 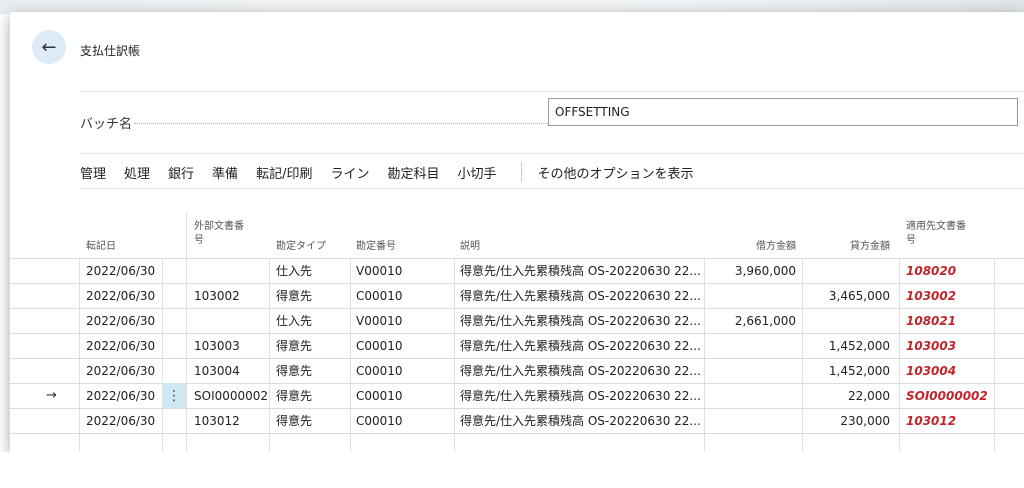 What do you see at coordinates (552, 153) in the screenshot?
I see `menu-divider-top` at bounding box center [552, 153].